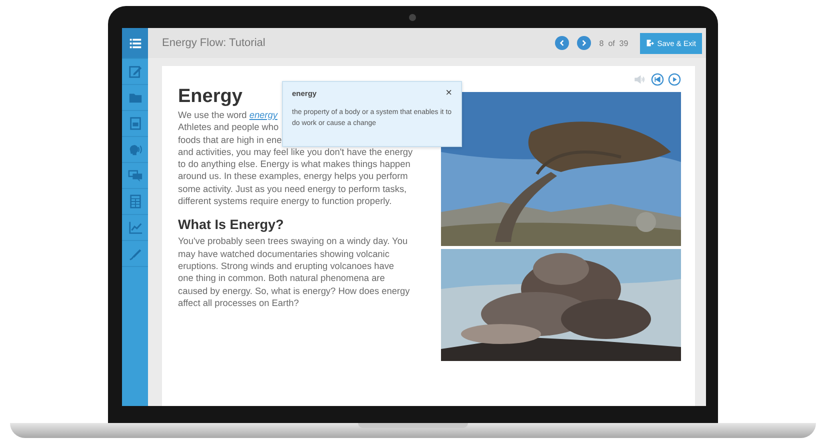  What do you see at coordinates (294, 290) in the screenshot?
I see `text-line: caused by energy. So, what is energy? How does energy` at bounding box center [294, 290].